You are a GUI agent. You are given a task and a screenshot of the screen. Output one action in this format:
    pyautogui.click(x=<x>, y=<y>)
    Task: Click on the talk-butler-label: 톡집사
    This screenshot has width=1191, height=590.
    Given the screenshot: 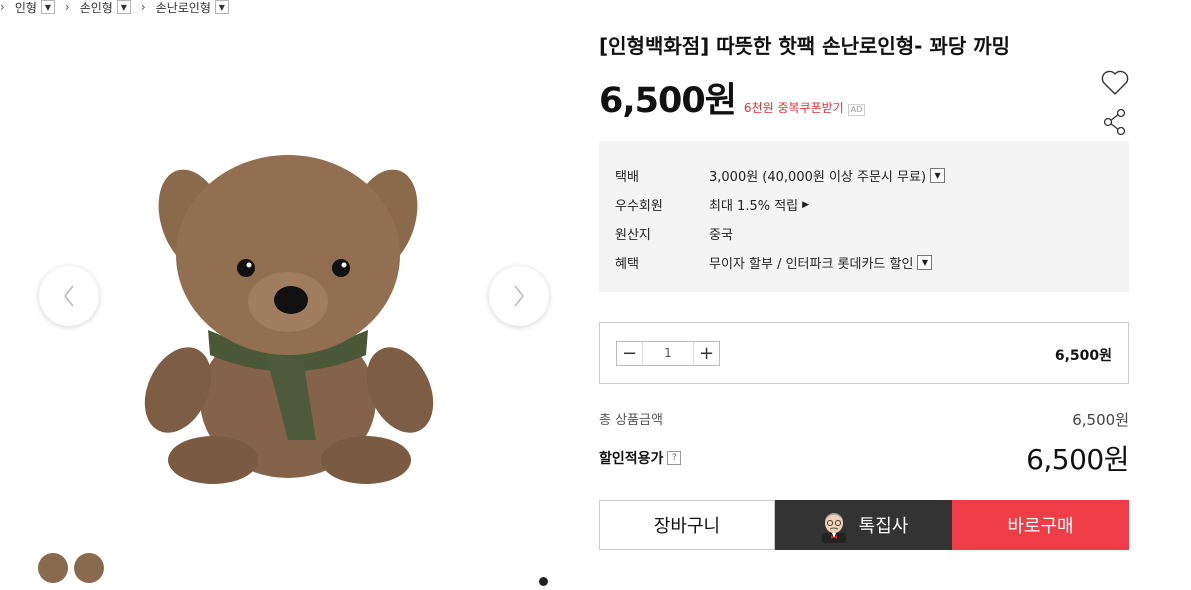 What is the action you would take?
    pyautogui.click(x=884, y=525)
    